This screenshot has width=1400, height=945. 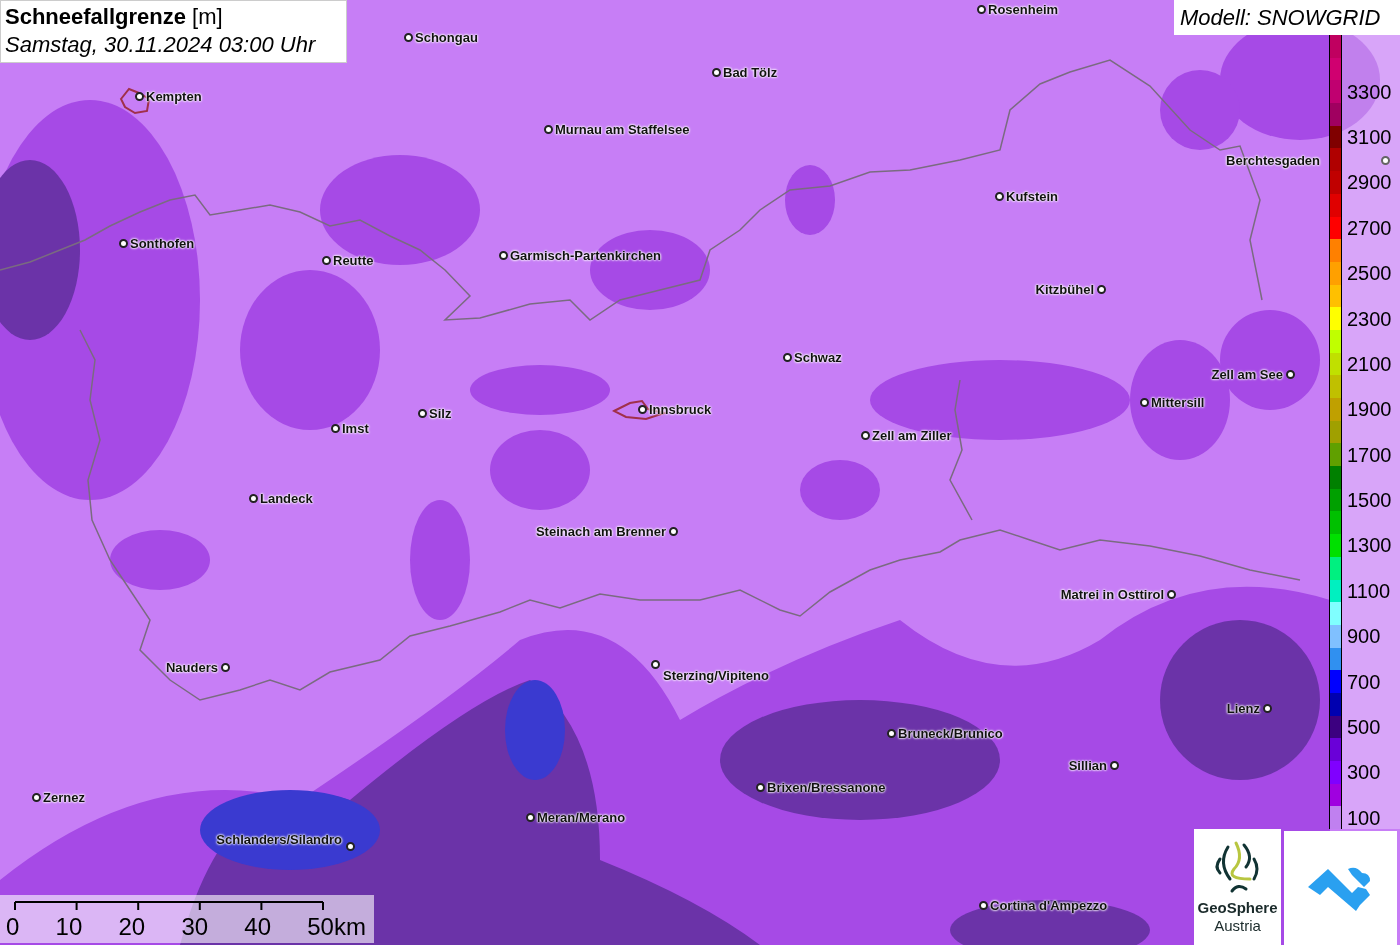 I want to click on legend-label: 3100, so click(x=1369, y=137).